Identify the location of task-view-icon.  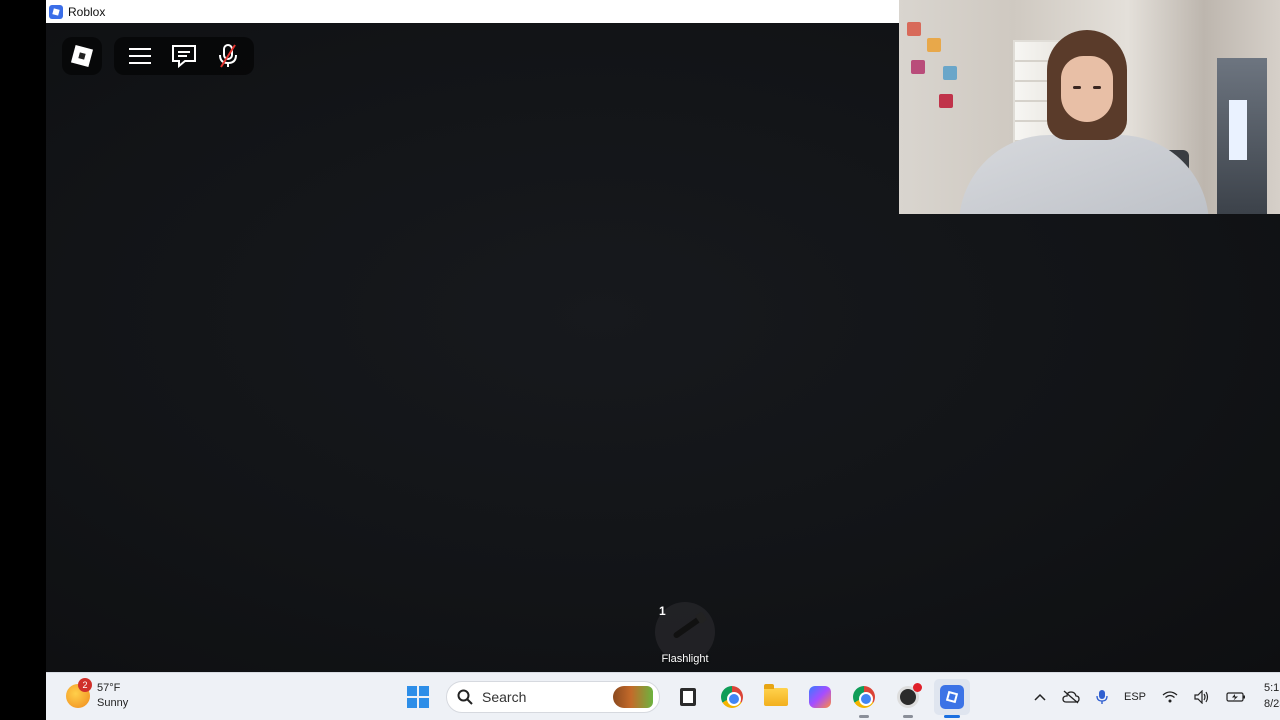
(688, 697).